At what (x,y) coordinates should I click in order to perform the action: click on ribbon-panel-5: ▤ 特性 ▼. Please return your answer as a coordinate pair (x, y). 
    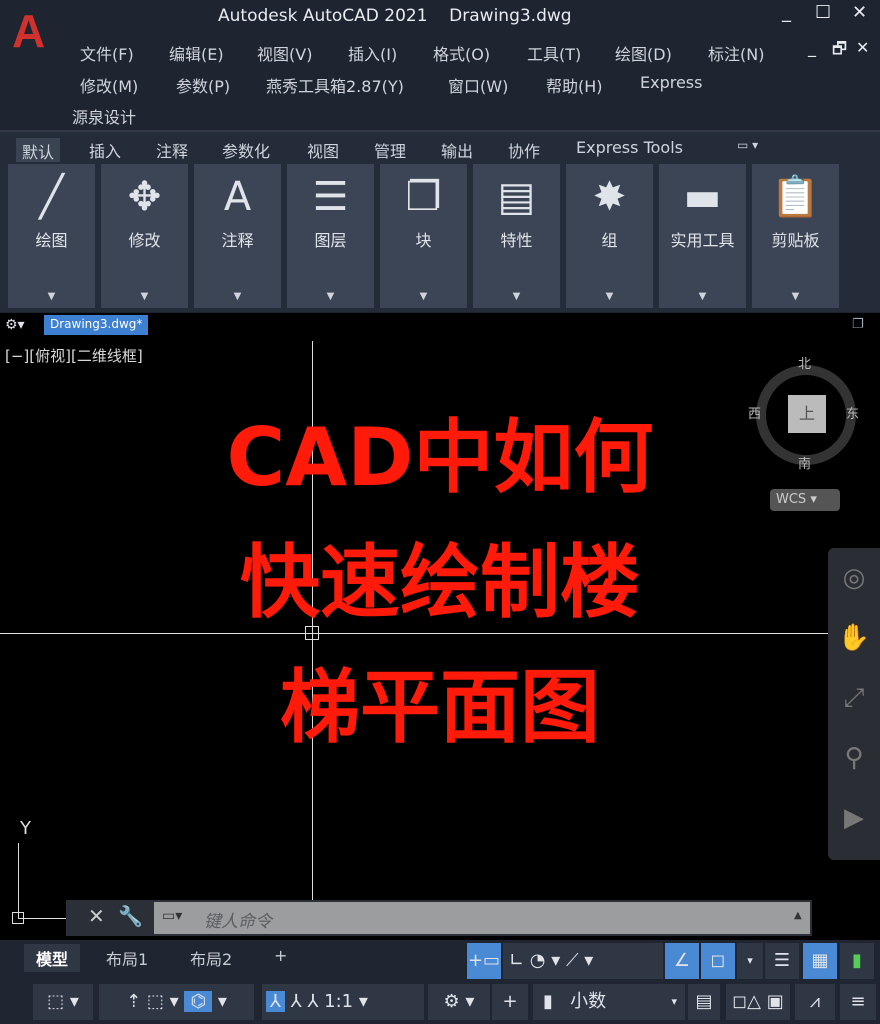
    Looking at the image, I should click on (516, 236).